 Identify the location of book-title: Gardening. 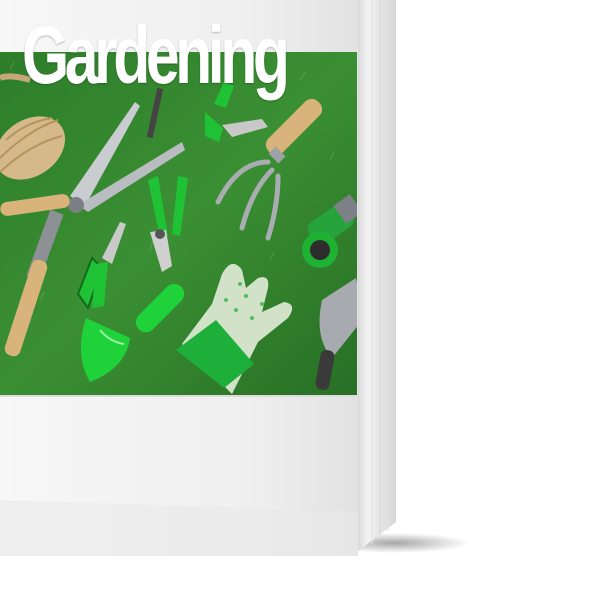
(156, 55).